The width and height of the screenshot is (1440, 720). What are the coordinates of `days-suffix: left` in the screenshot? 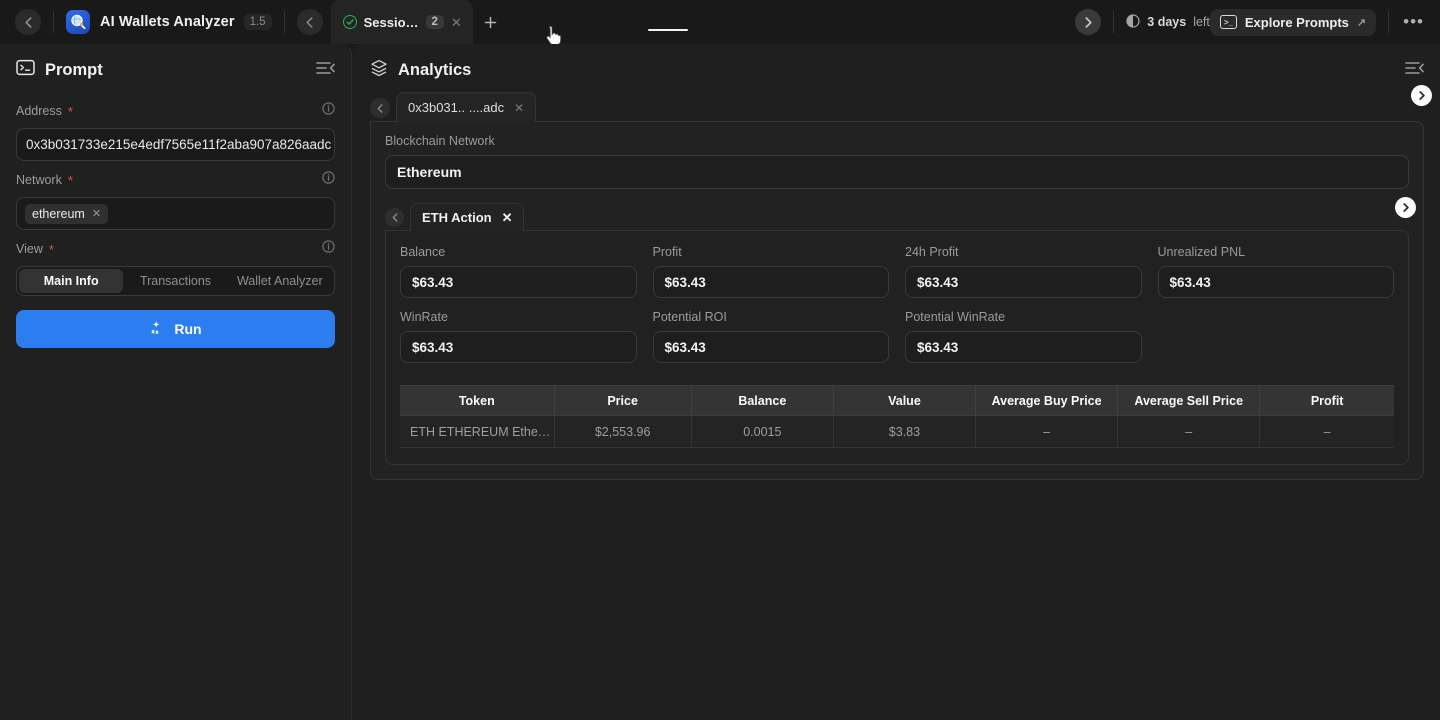 It's located at (1201, 22).